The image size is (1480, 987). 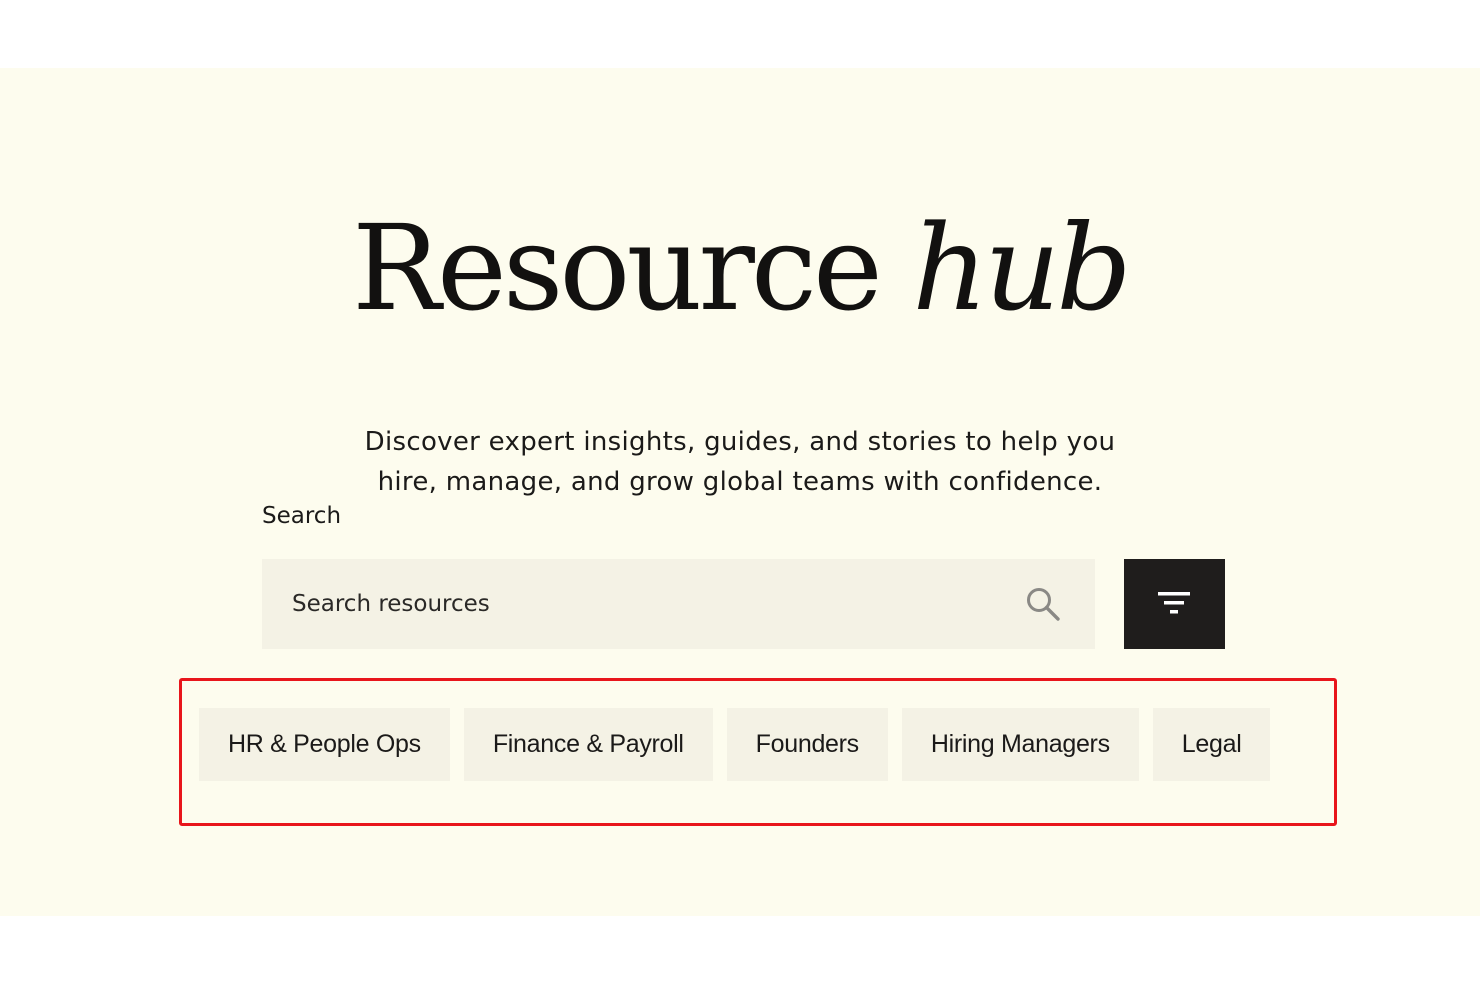 I want to click on page-title-main: Resource, so click(x=617, y=268).